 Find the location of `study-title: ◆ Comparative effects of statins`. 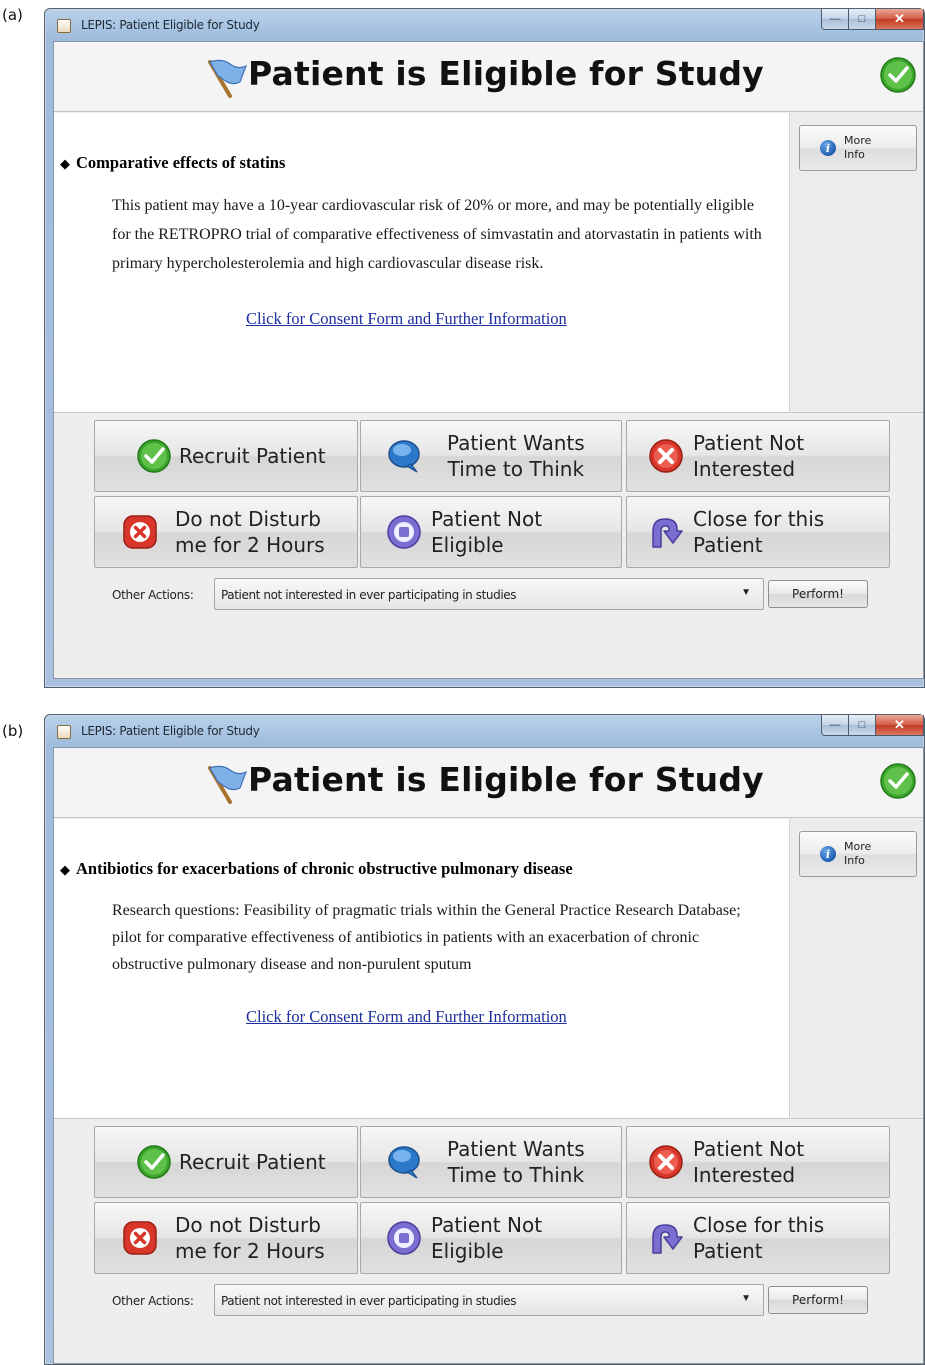

study-title: ◆ Comparative effects of statins is located at coordinates (172, 163).